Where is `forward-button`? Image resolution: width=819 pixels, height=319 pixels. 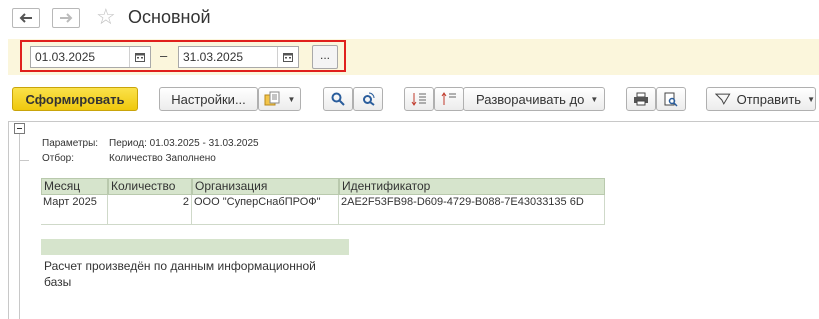
forward-button is located at coordinates (66, 18).